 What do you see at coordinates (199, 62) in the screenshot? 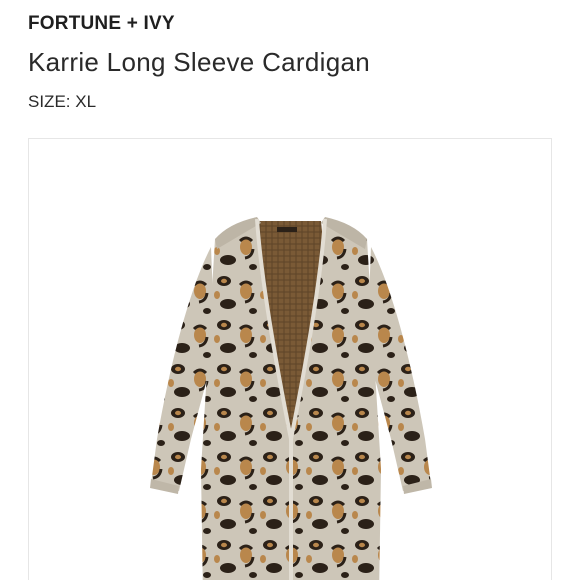
I see `product-title: Karrie Long Sleeve Cardigan` at bounding box center [199, 62].